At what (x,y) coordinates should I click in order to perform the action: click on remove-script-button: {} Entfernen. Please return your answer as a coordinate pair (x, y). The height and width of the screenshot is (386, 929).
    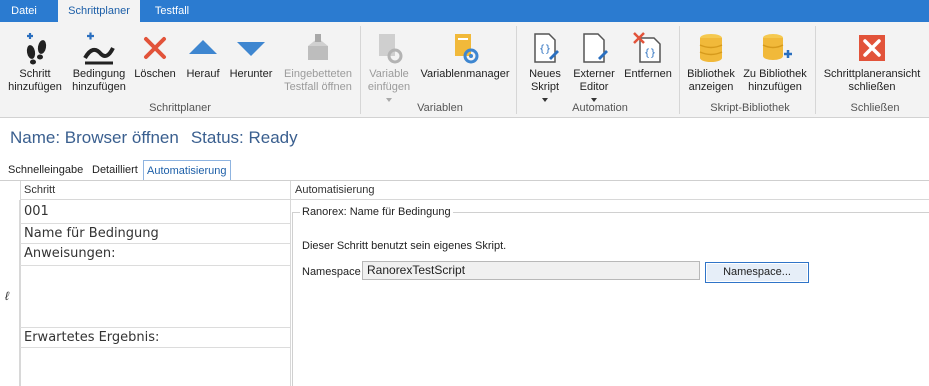
    Looking at the image, I should click on (648, 68).